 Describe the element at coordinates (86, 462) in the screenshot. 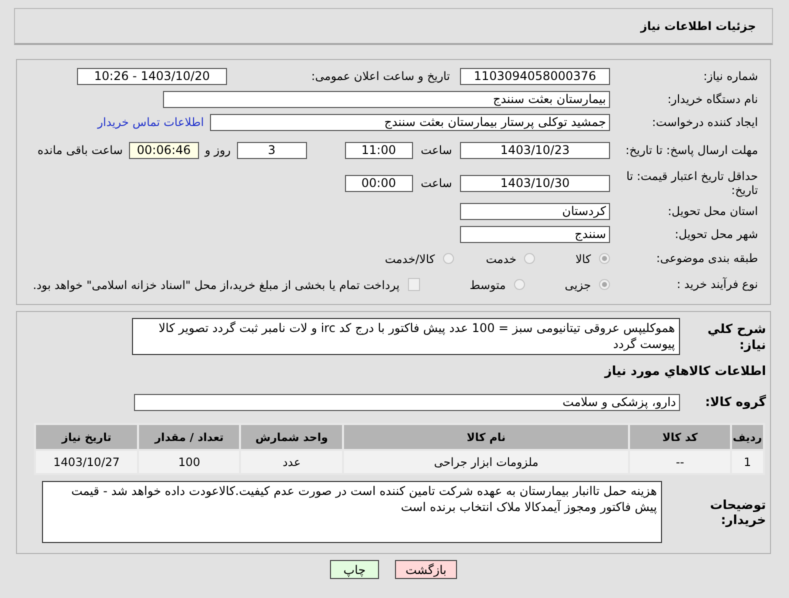

I see `table-cell: 1403/10/27` at that location.